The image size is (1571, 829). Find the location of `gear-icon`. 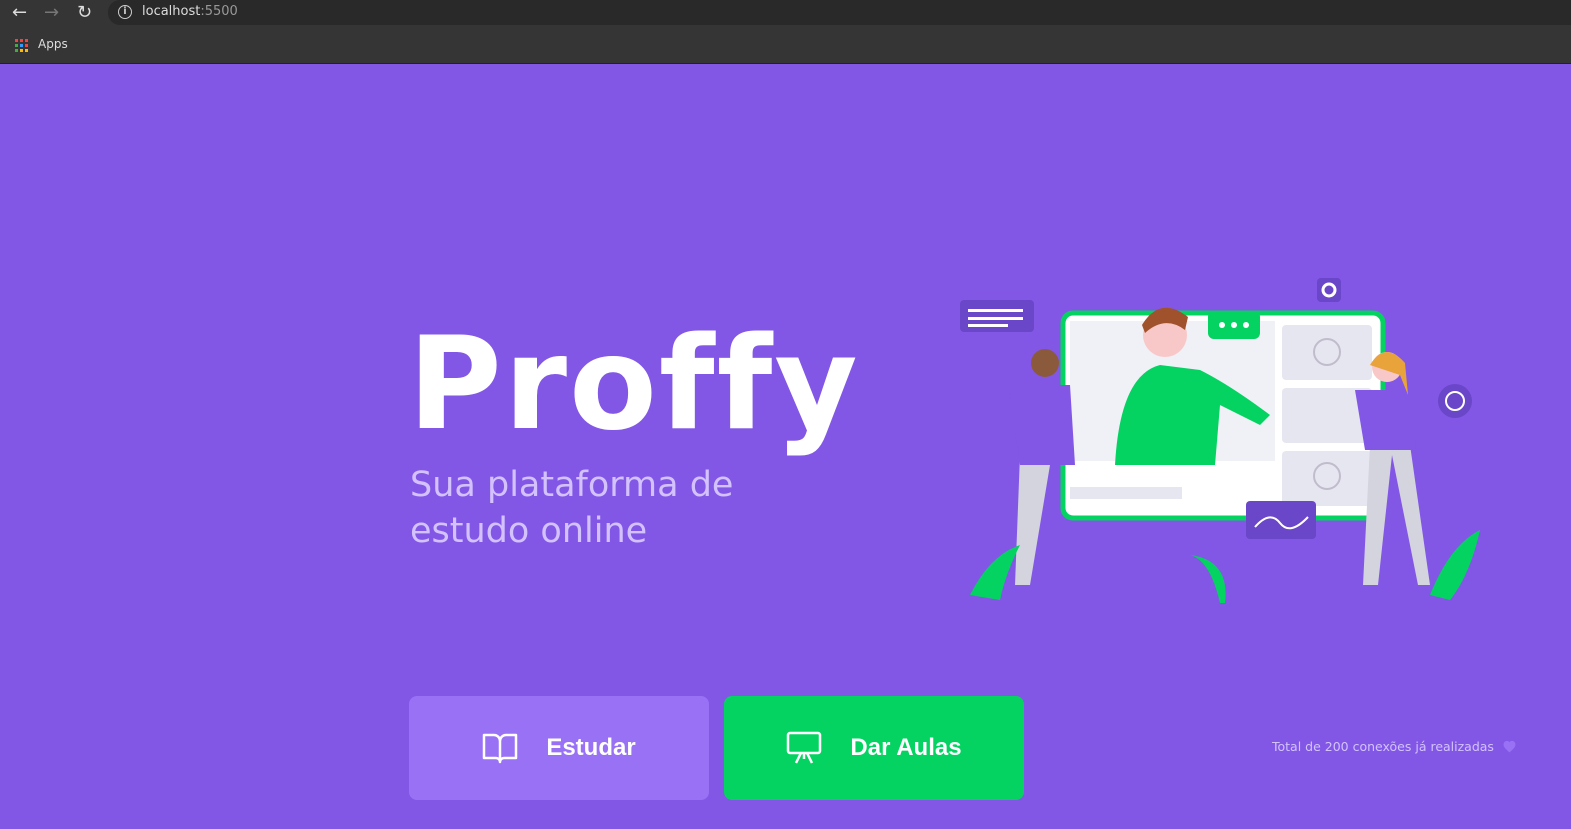

gear-icon is located at coordinates (1329, 290).